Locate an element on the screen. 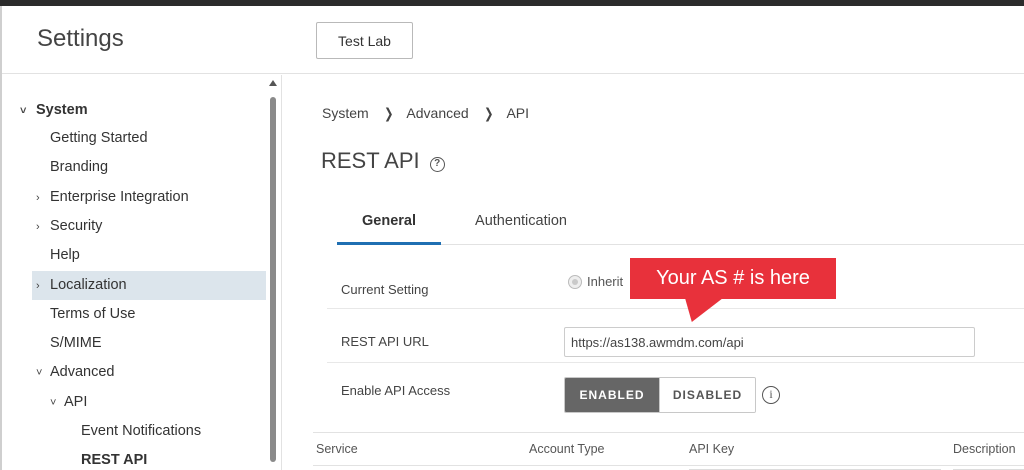  breadcrumb: System ❯ Advanced ❯ API is located at coordinates (425, 113).